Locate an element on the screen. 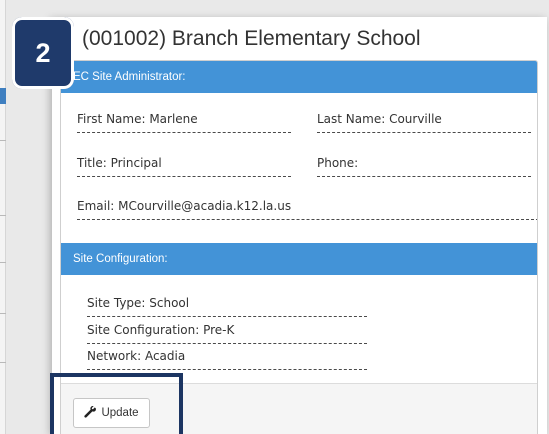 This screenshot has width=549, height=434. step-number-badge: 2 is located at coordinates (43, 53).